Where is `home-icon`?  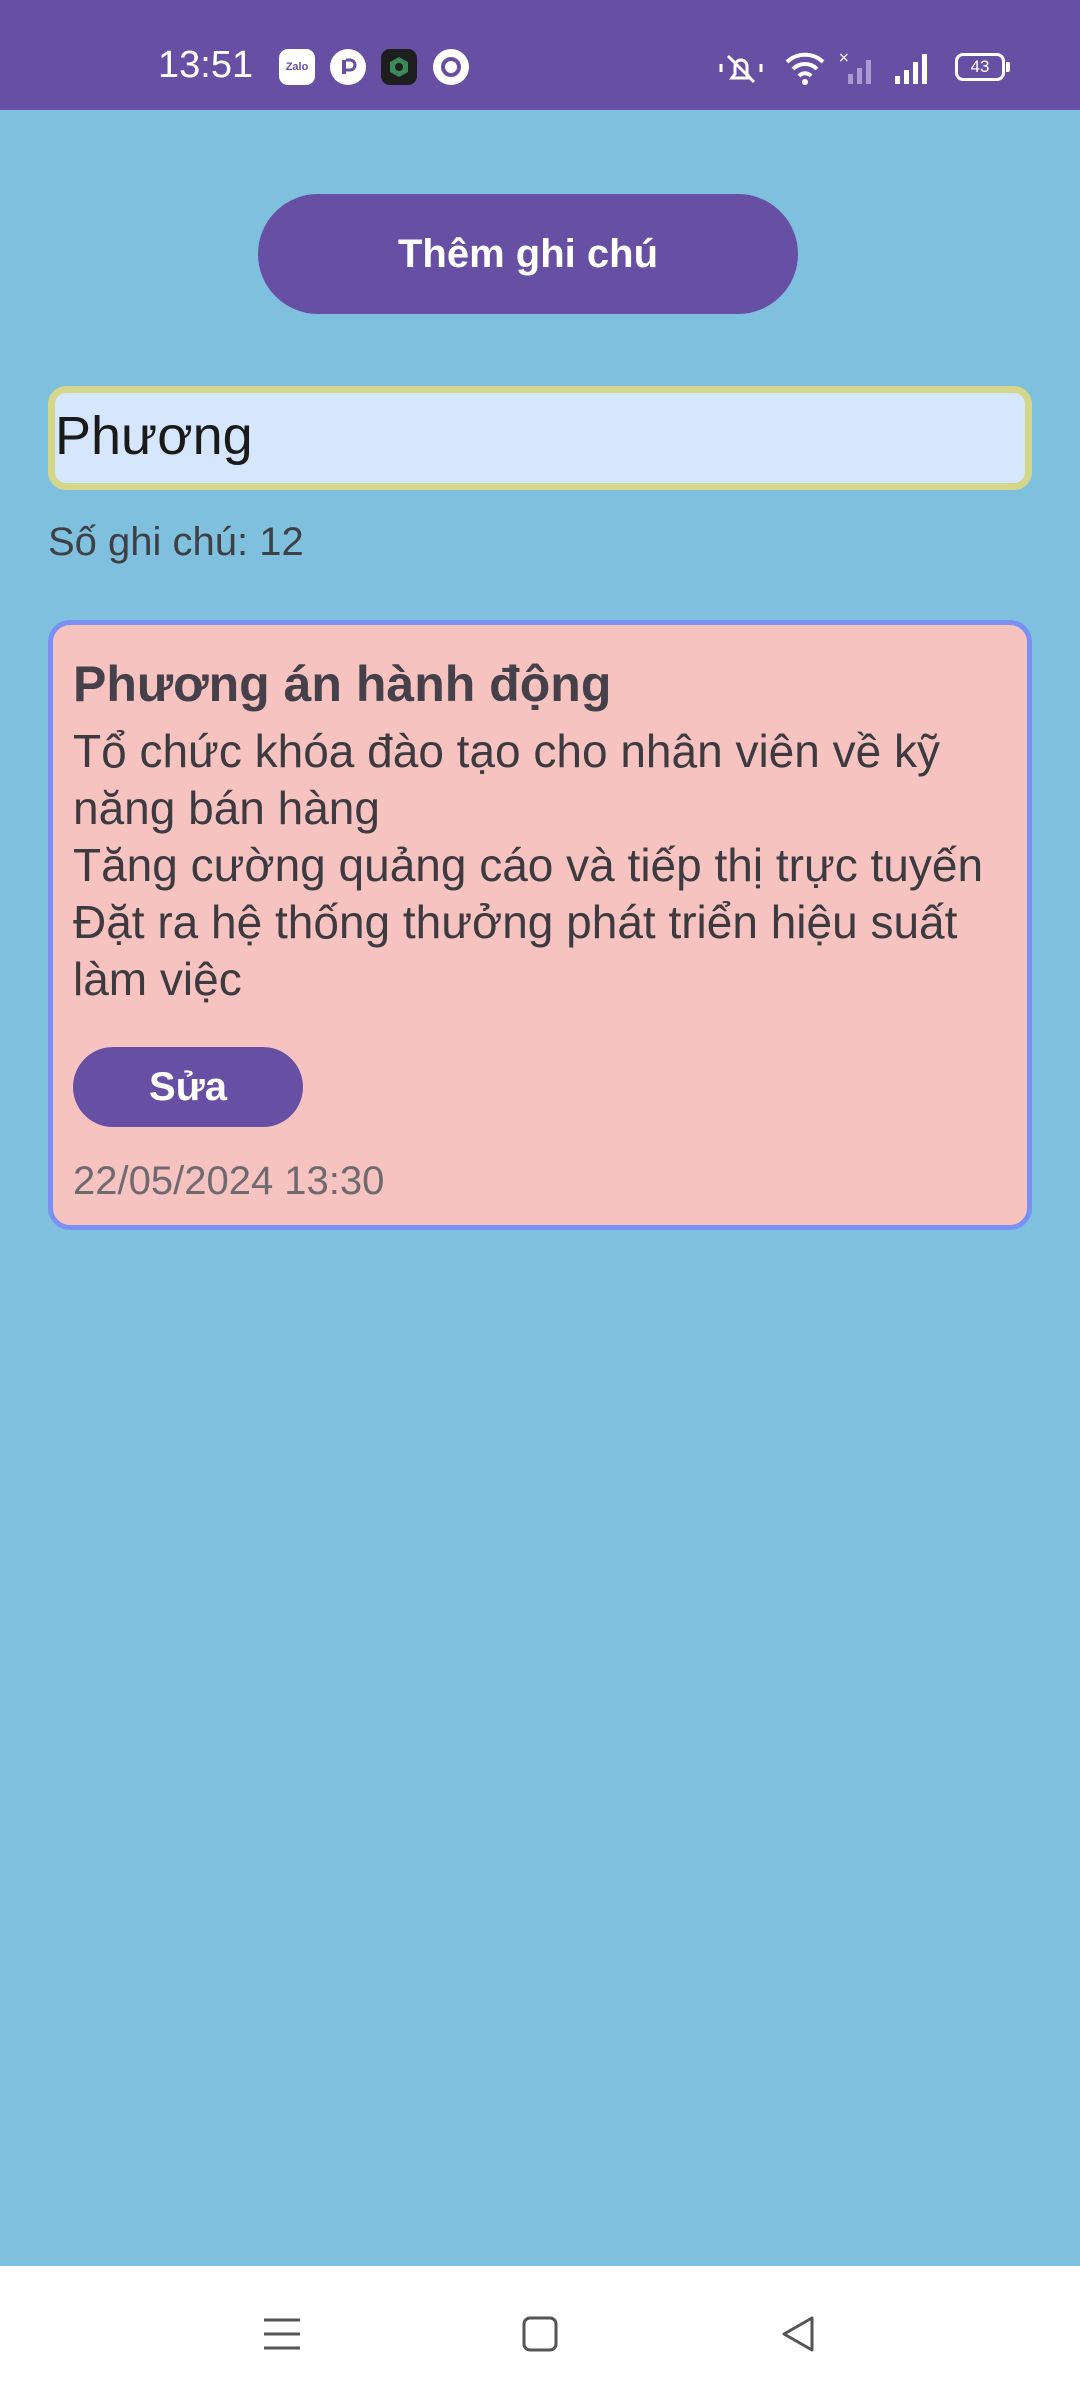 home-icon is located at coordinates (540, 2334).